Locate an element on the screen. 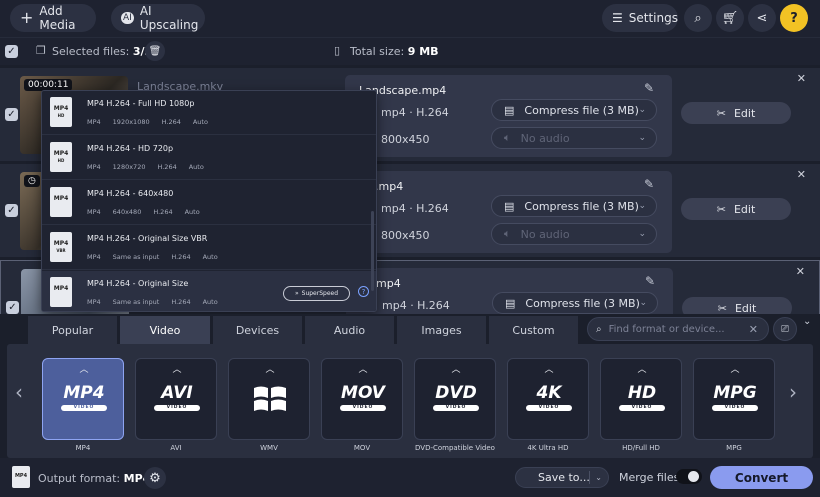 The image size is (820, 497). compress-icon: ▤ is located at coordinates (509, 206).